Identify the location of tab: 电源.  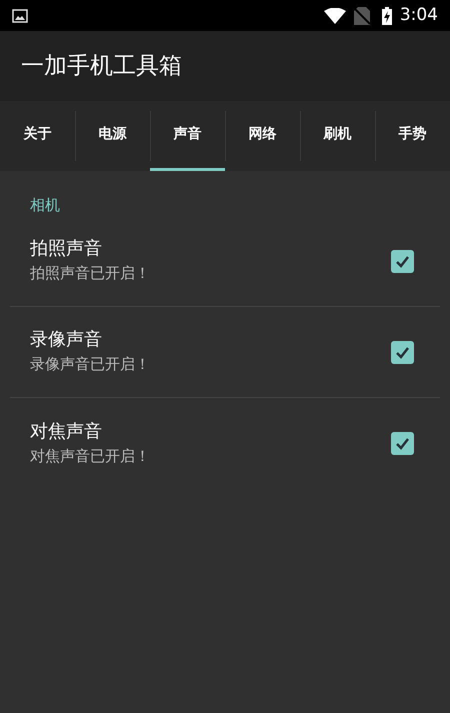
(112, 136).